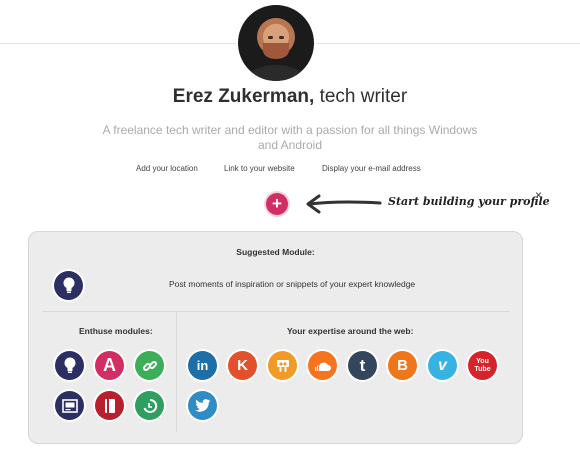 The height and width of the screenshot is (461, 580). Describe the element at coordinates (69, 405) in the screenshot. I see `media-frame-icon` at that location.